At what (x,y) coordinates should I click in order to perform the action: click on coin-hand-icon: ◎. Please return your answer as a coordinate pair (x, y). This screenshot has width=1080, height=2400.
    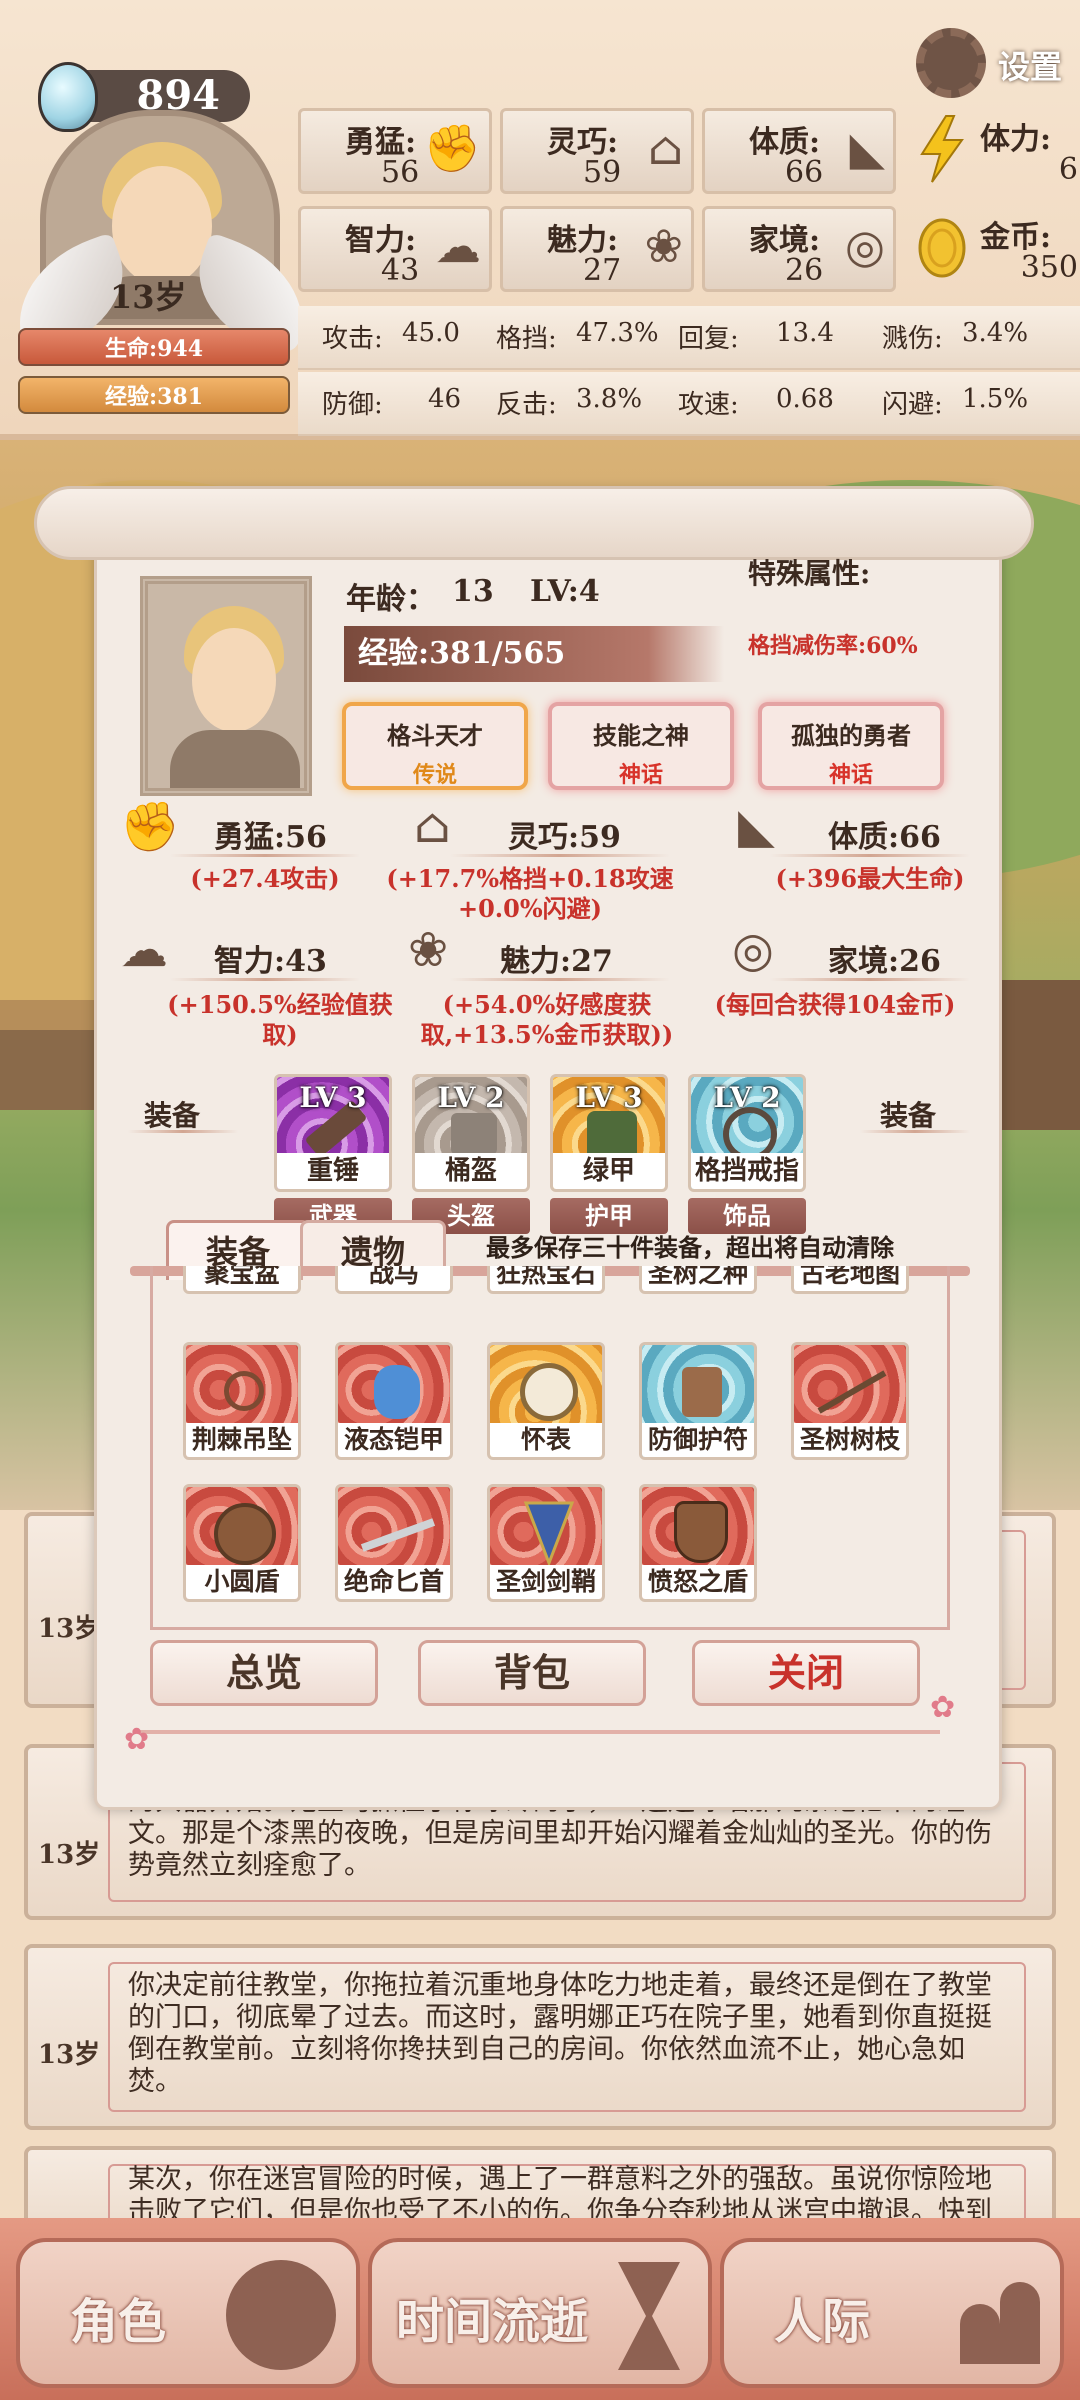
    Looking at the image, I should click on (753, 950).